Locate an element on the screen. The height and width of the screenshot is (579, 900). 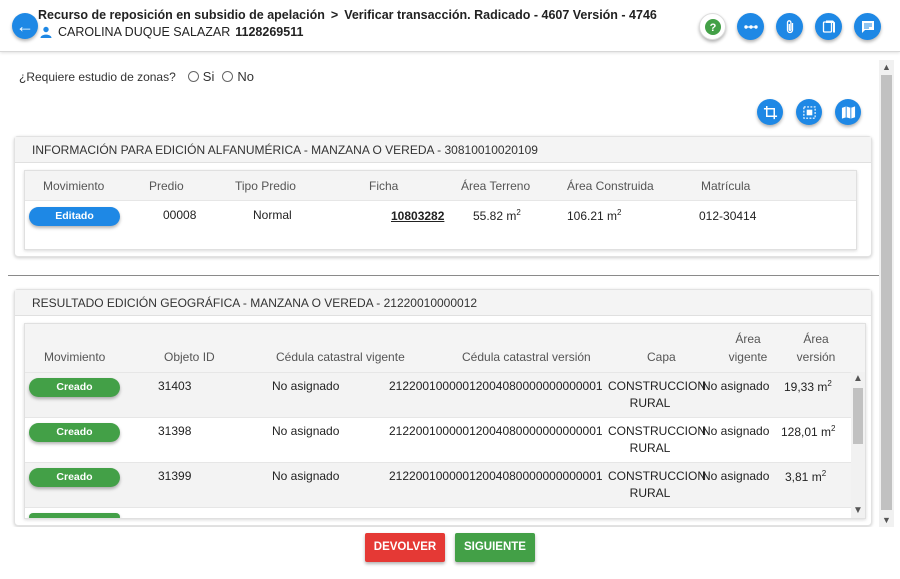
area-version-value: 3,81 m is located at coordinates (803, 477).